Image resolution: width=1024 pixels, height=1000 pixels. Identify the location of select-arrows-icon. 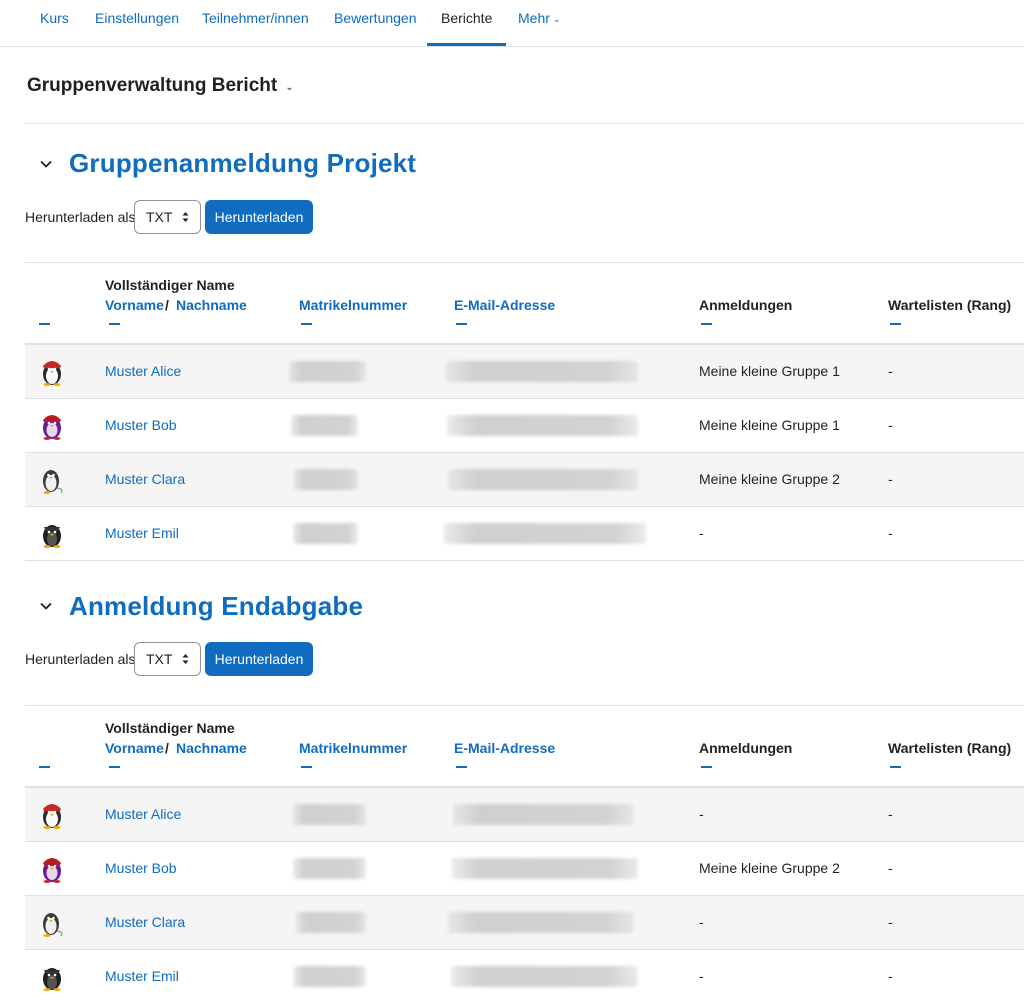
(185, 659).